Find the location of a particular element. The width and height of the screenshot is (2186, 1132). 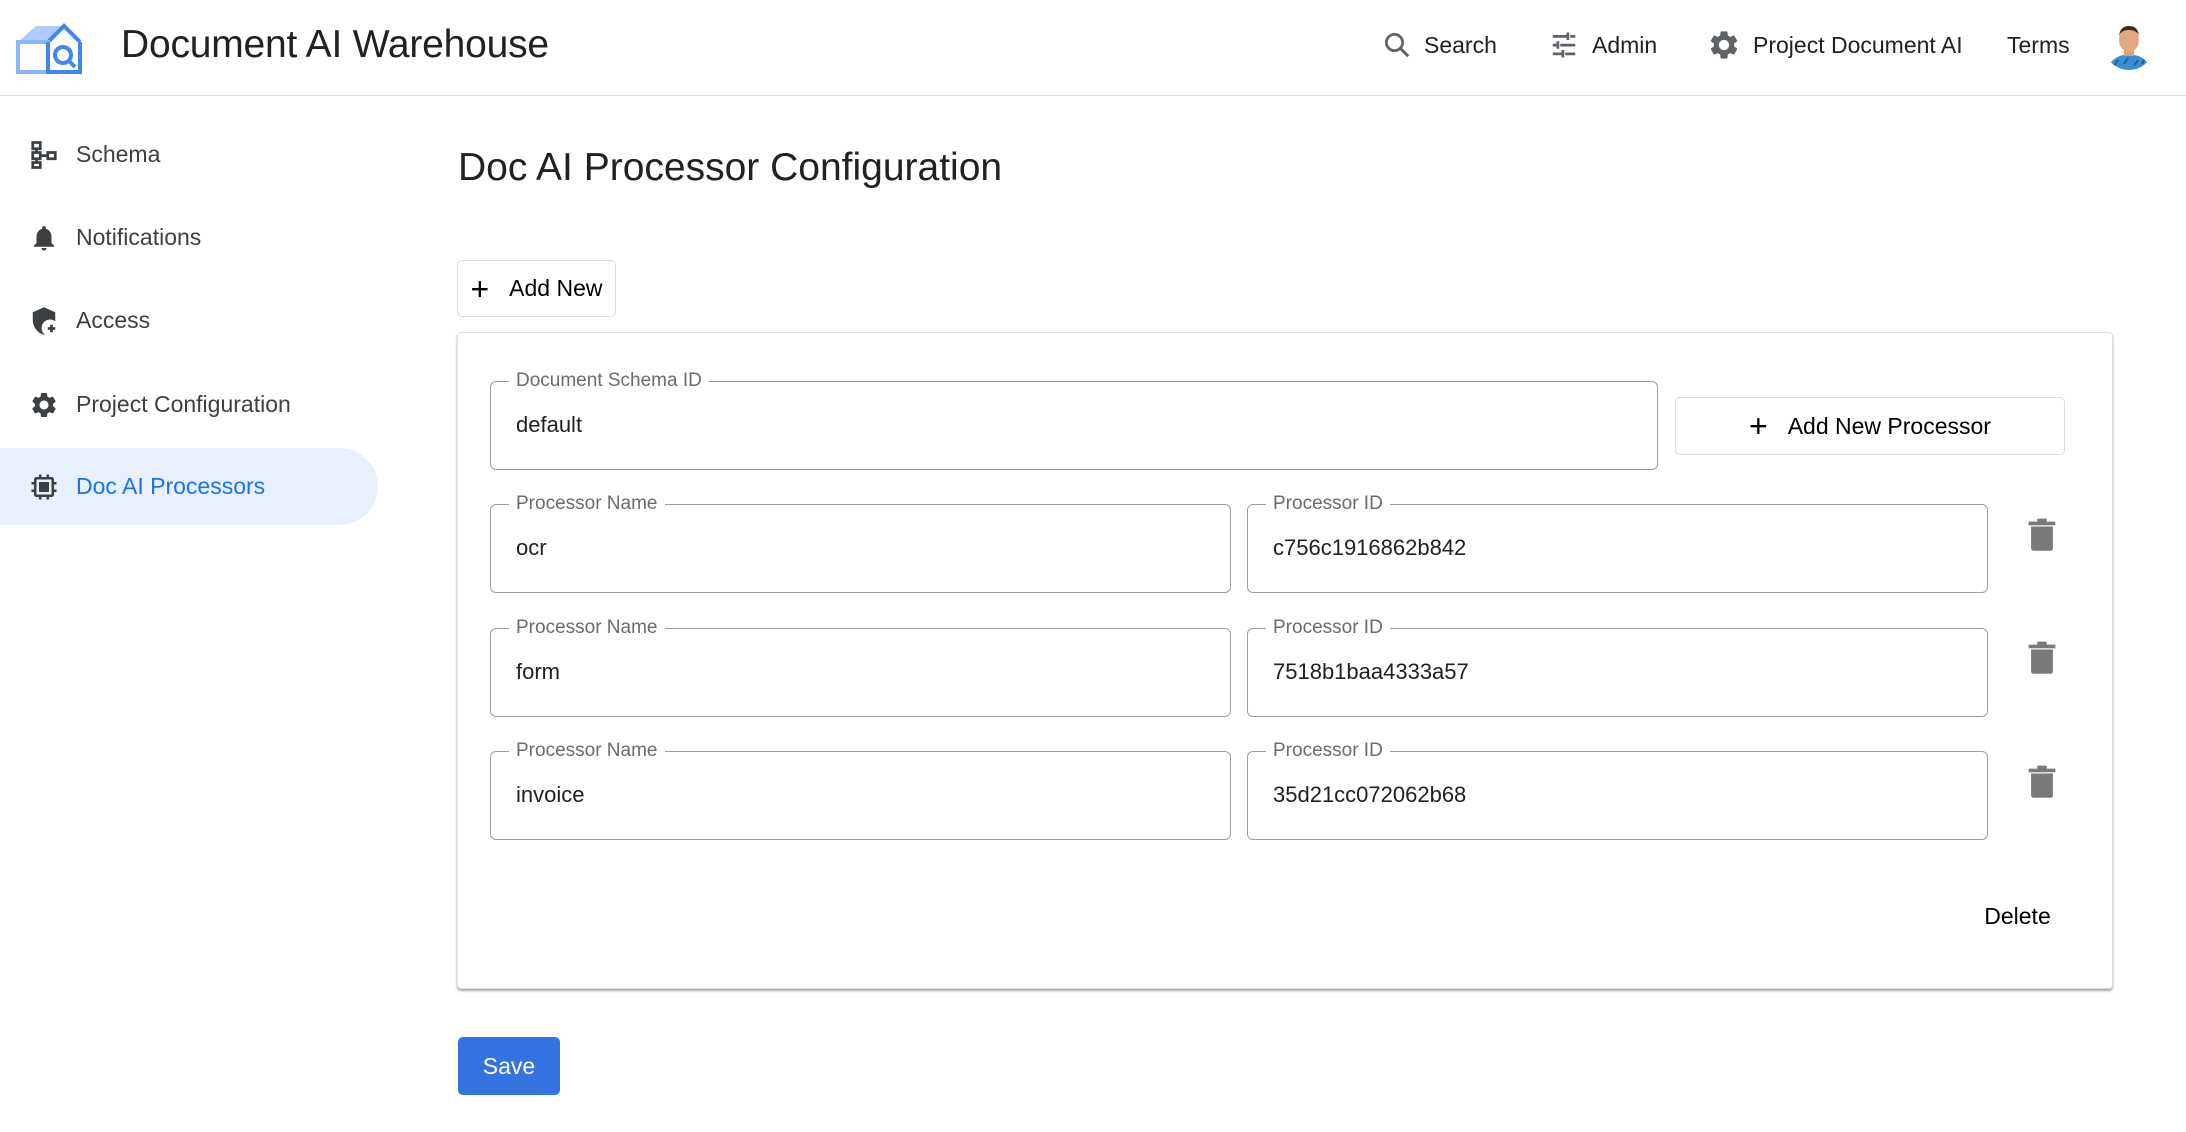

nav-project: Project Document AI is located at coordinates (1835, 45).